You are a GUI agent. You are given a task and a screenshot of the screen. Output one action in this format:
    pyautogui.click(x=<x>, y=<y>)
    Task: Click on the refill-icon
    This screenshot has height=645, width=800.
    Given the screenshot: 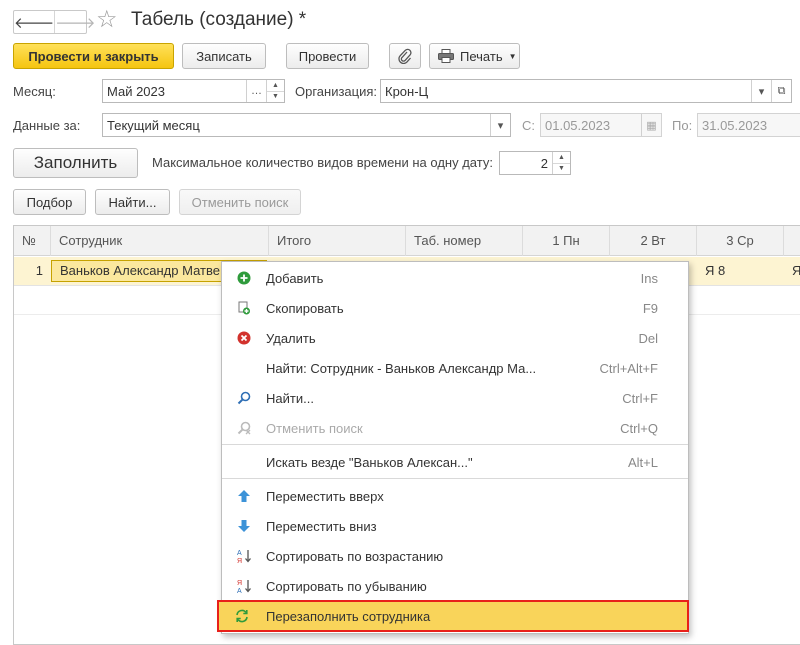 What is the action you would take?
    pyautogui.click(x=242, y=616)
    